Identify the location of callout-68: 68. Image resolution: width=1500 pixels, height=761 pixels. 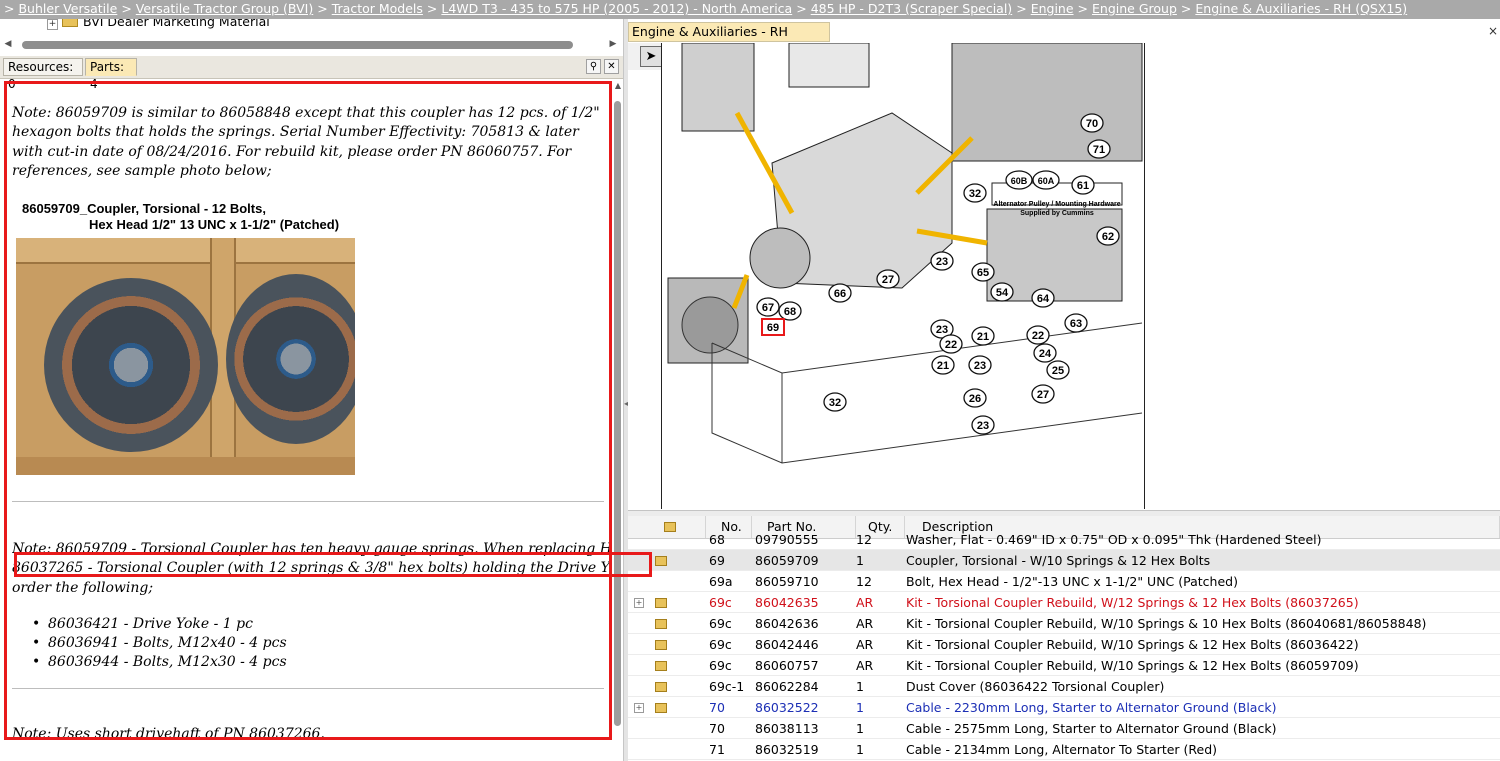
(790, 311).